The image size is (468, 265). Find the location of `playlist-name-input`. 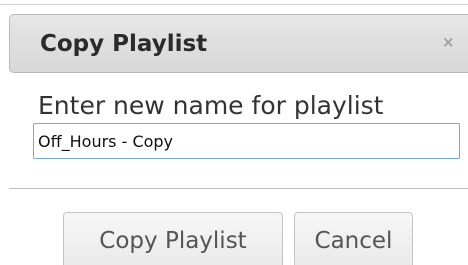

playlist-name-input is located at coordinates (246, 141).